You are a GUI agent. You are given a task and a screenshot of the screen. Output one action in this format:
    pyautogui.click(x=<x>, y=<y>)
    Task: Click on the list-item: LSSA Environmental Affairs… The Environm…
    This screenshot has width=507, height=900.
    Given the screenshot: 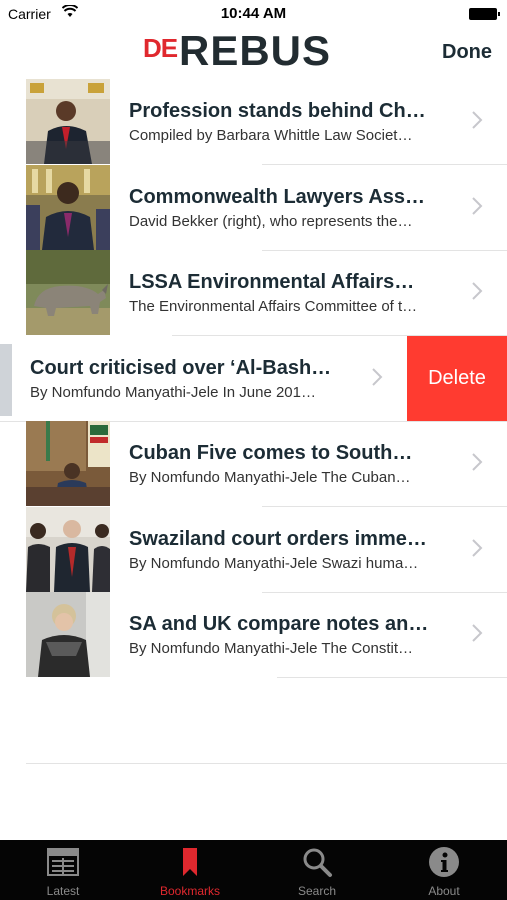 What is the action you would take?
    pyautogui.click(x=253, y=292)
    